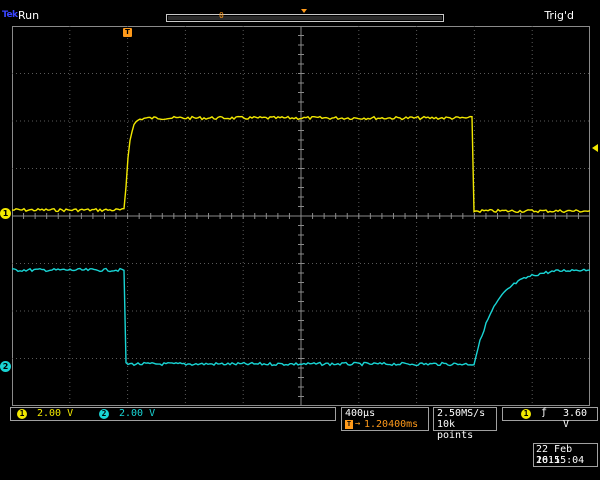  I want to click on ch2-badge: 2, so click(104, 414).